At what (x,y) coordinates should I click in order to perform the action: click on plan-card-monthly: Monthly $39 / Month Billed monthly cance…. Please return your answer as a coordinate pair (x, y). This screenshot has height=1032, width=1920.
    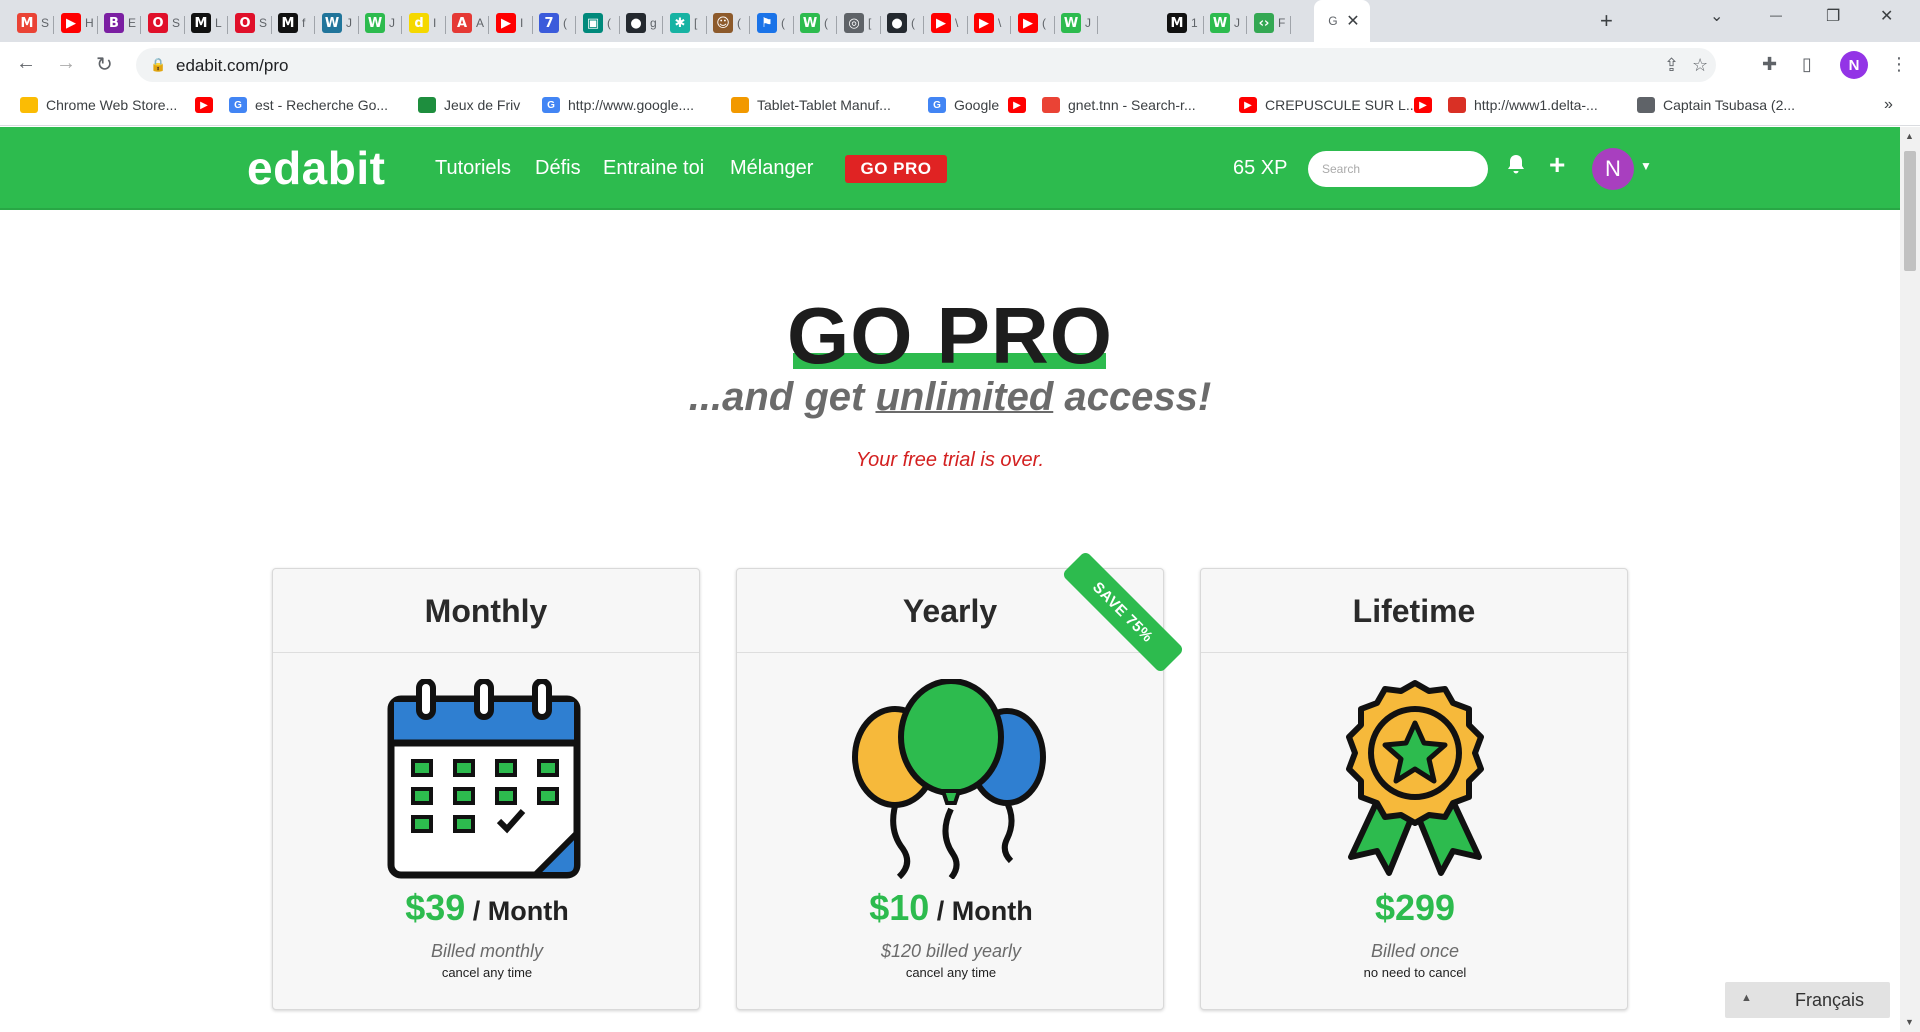
    Looking at the image, I should click on (486, 789).